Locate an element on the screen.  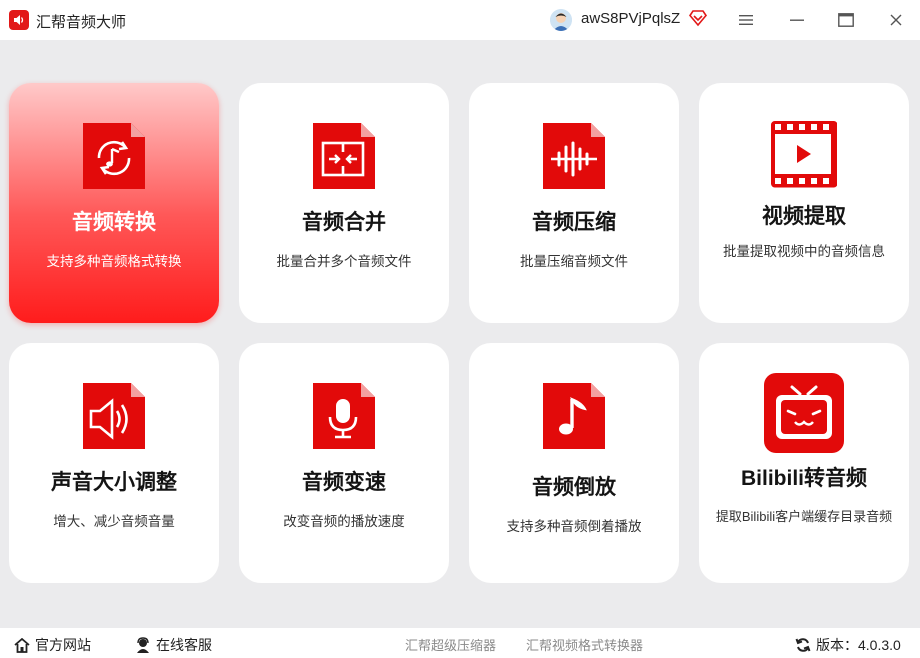
card-desc: 改变音频的播放速度 is located at coordinates (344, 521).